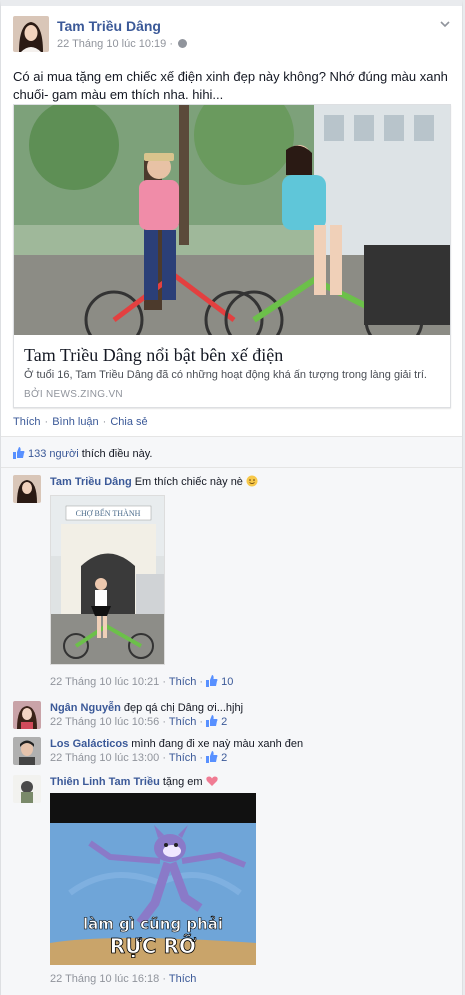 This screenshot has width=465, height=995. Describe the element at coordinates (31, 34) in the screenshot. I see `author-avatar` at that location.